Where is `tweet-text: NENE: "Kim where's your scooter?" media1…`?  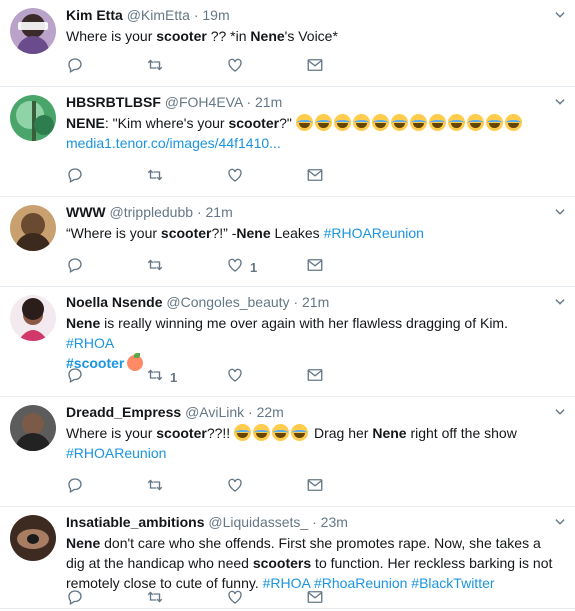 tweet-text: NENE: "Kim where's your scooter?" media1… is located at coordinates (309, 133).